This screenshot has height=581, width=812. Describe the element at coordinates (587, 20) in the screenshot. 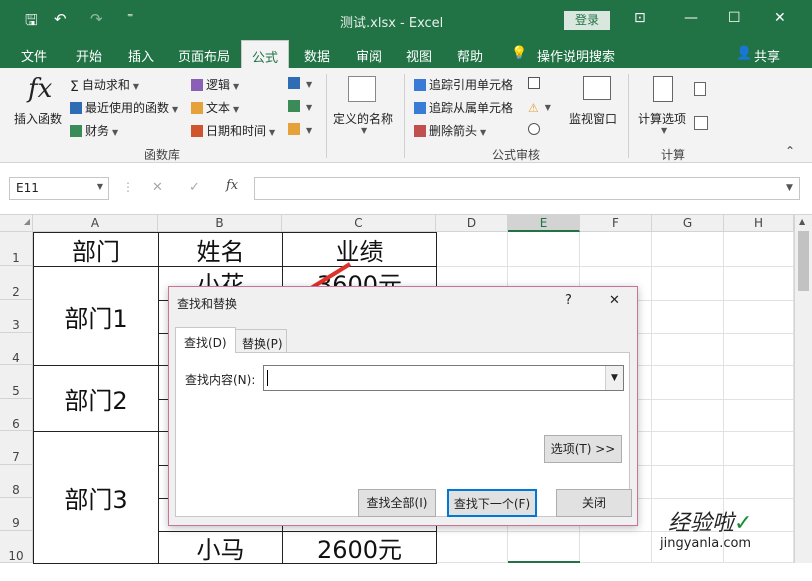

I see `login-button: 登录` at that location.